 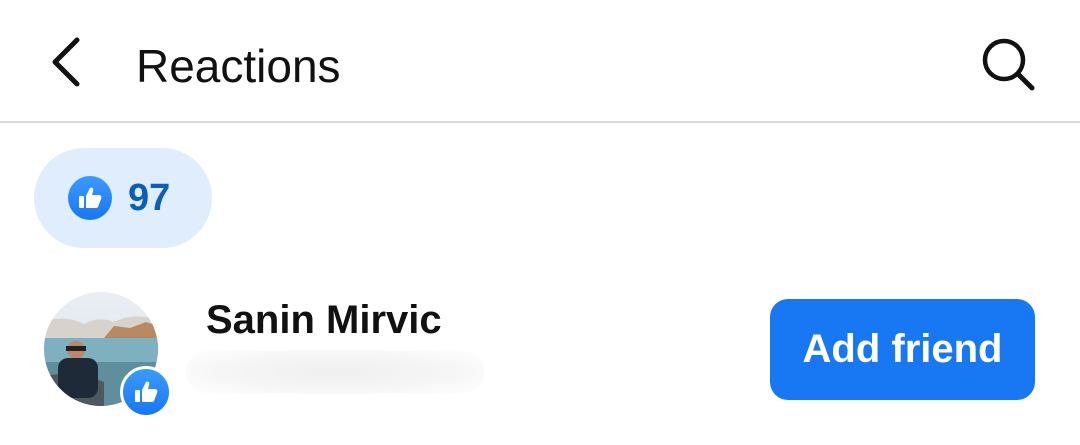 What do you see at coordinates (146, 392) in the screenshot?
I see `like-reaction-icon` at bounding box center [146, 392].